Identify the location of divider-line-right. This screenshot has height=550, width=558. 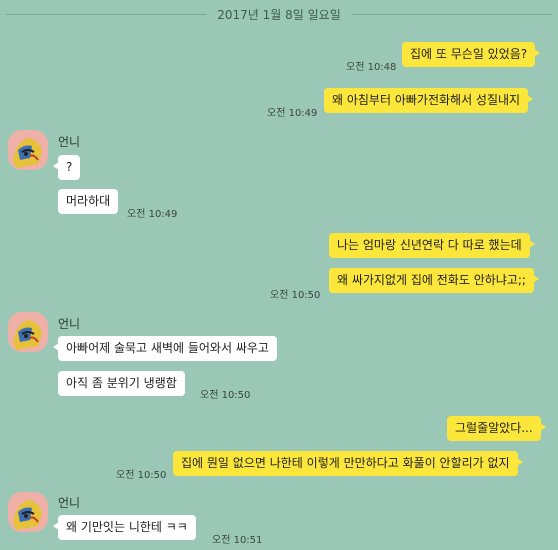
(452, 14).